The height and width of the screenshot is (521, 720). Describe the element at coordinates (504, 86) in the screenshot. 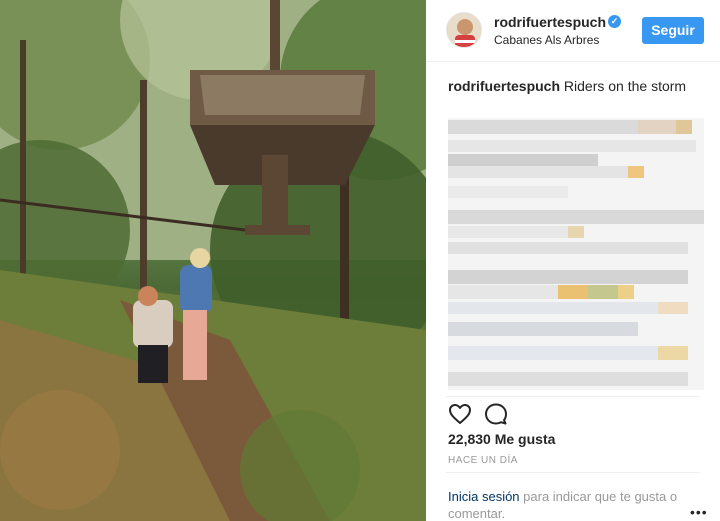

I see `caption-username: rodrifuertespuch` at that location.